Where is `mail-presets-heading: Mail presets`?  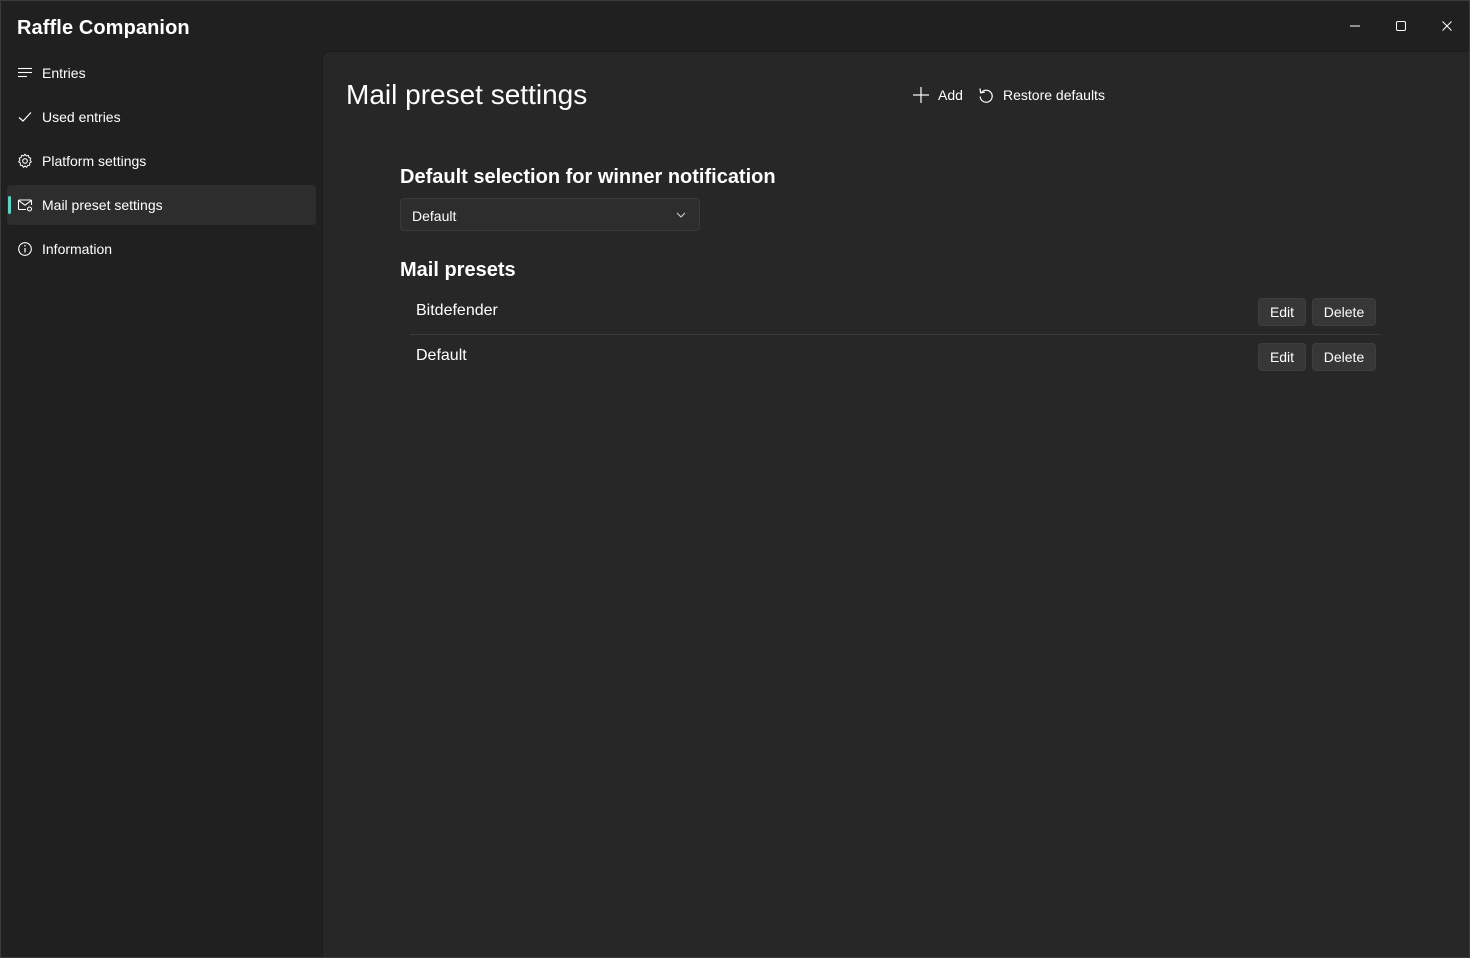 mail-presets-heading: Mail presets is located at coordinates (458, 270).